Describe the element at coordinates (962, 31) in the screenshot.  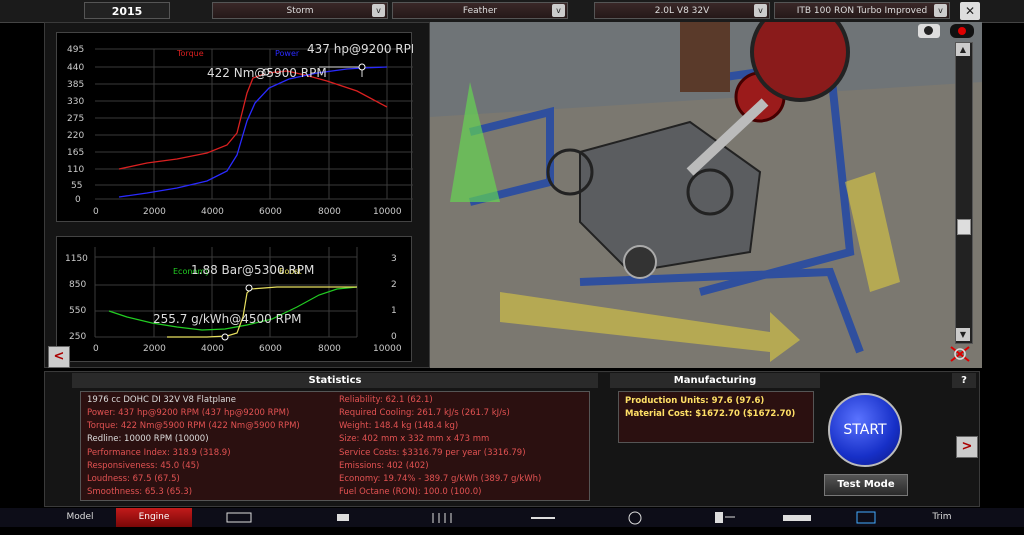
I see `eye-icon` at that location.